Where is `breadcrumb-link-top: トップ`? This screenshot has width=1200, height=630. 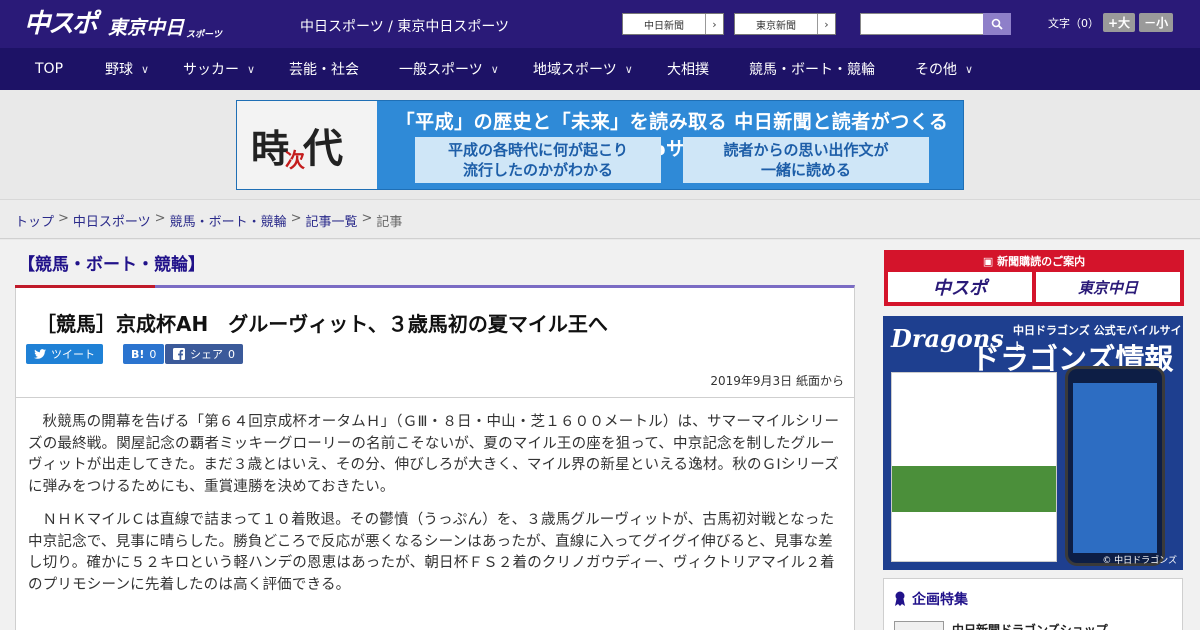 breadcrumb-link-top: トップ is located at coordinates (34, 220).